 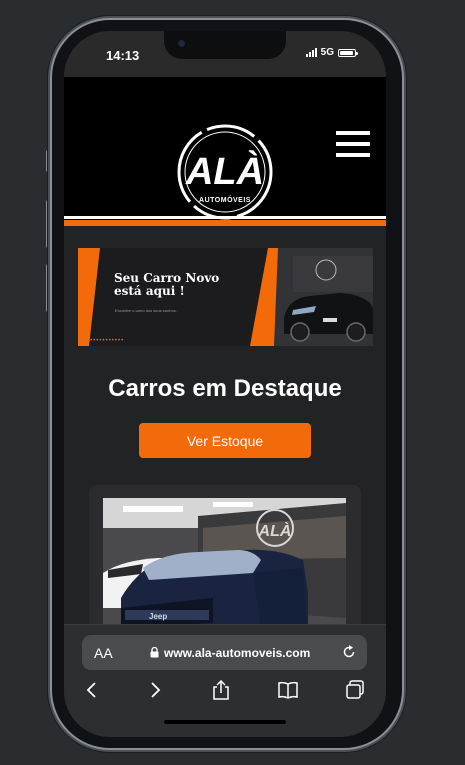 What do you see at coordinates (181, 43) in the screenshot?
I see `front-camera` at bounding box center [181, 43].